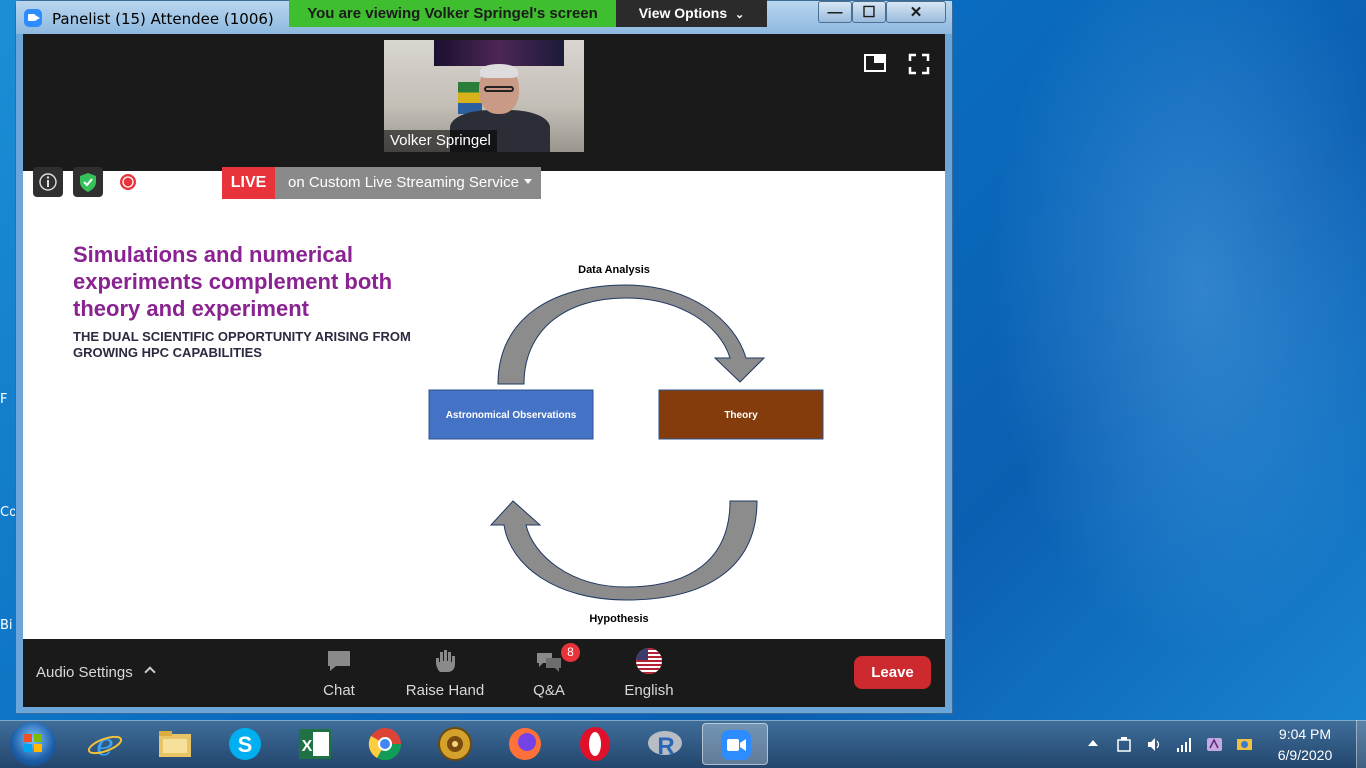 This screenshot has height=768, width=1366. What do you see at coordinates (1124, 744) in the screenshot?
I see `power-icon` at bounding box center [1124, 744].